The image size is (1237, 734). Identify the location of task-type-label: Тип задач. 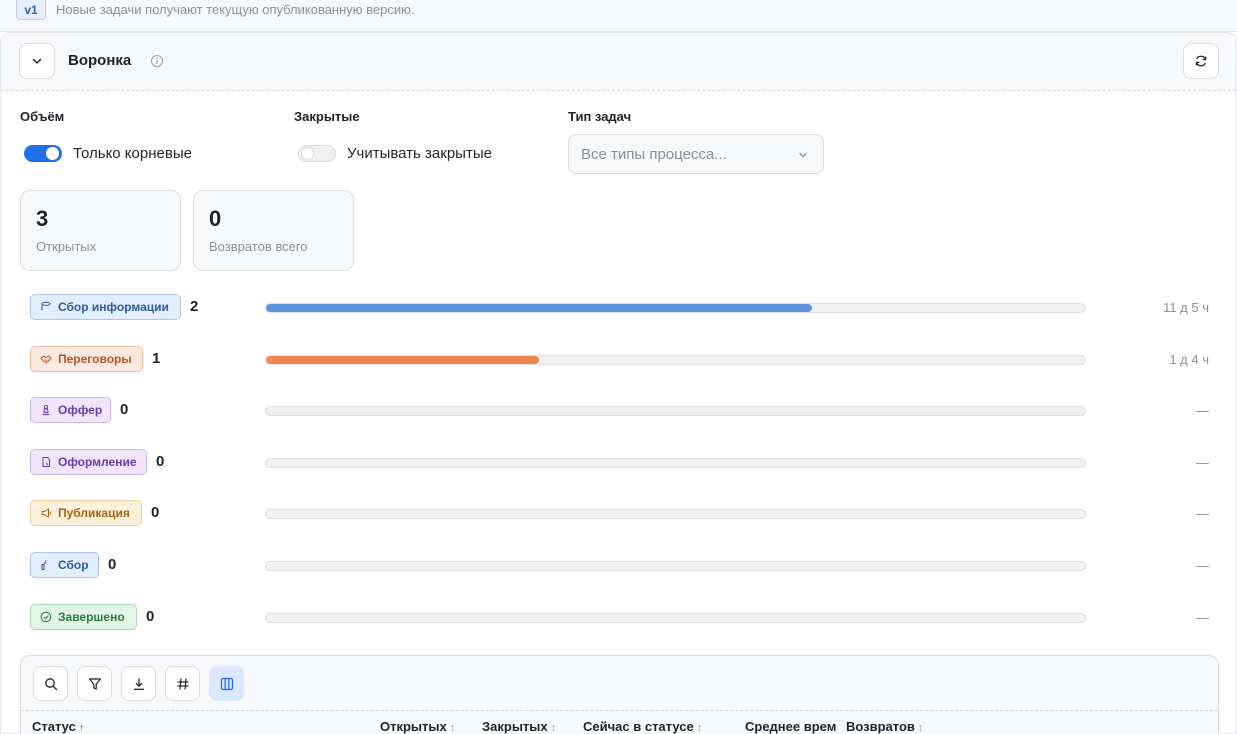
(600, 116).